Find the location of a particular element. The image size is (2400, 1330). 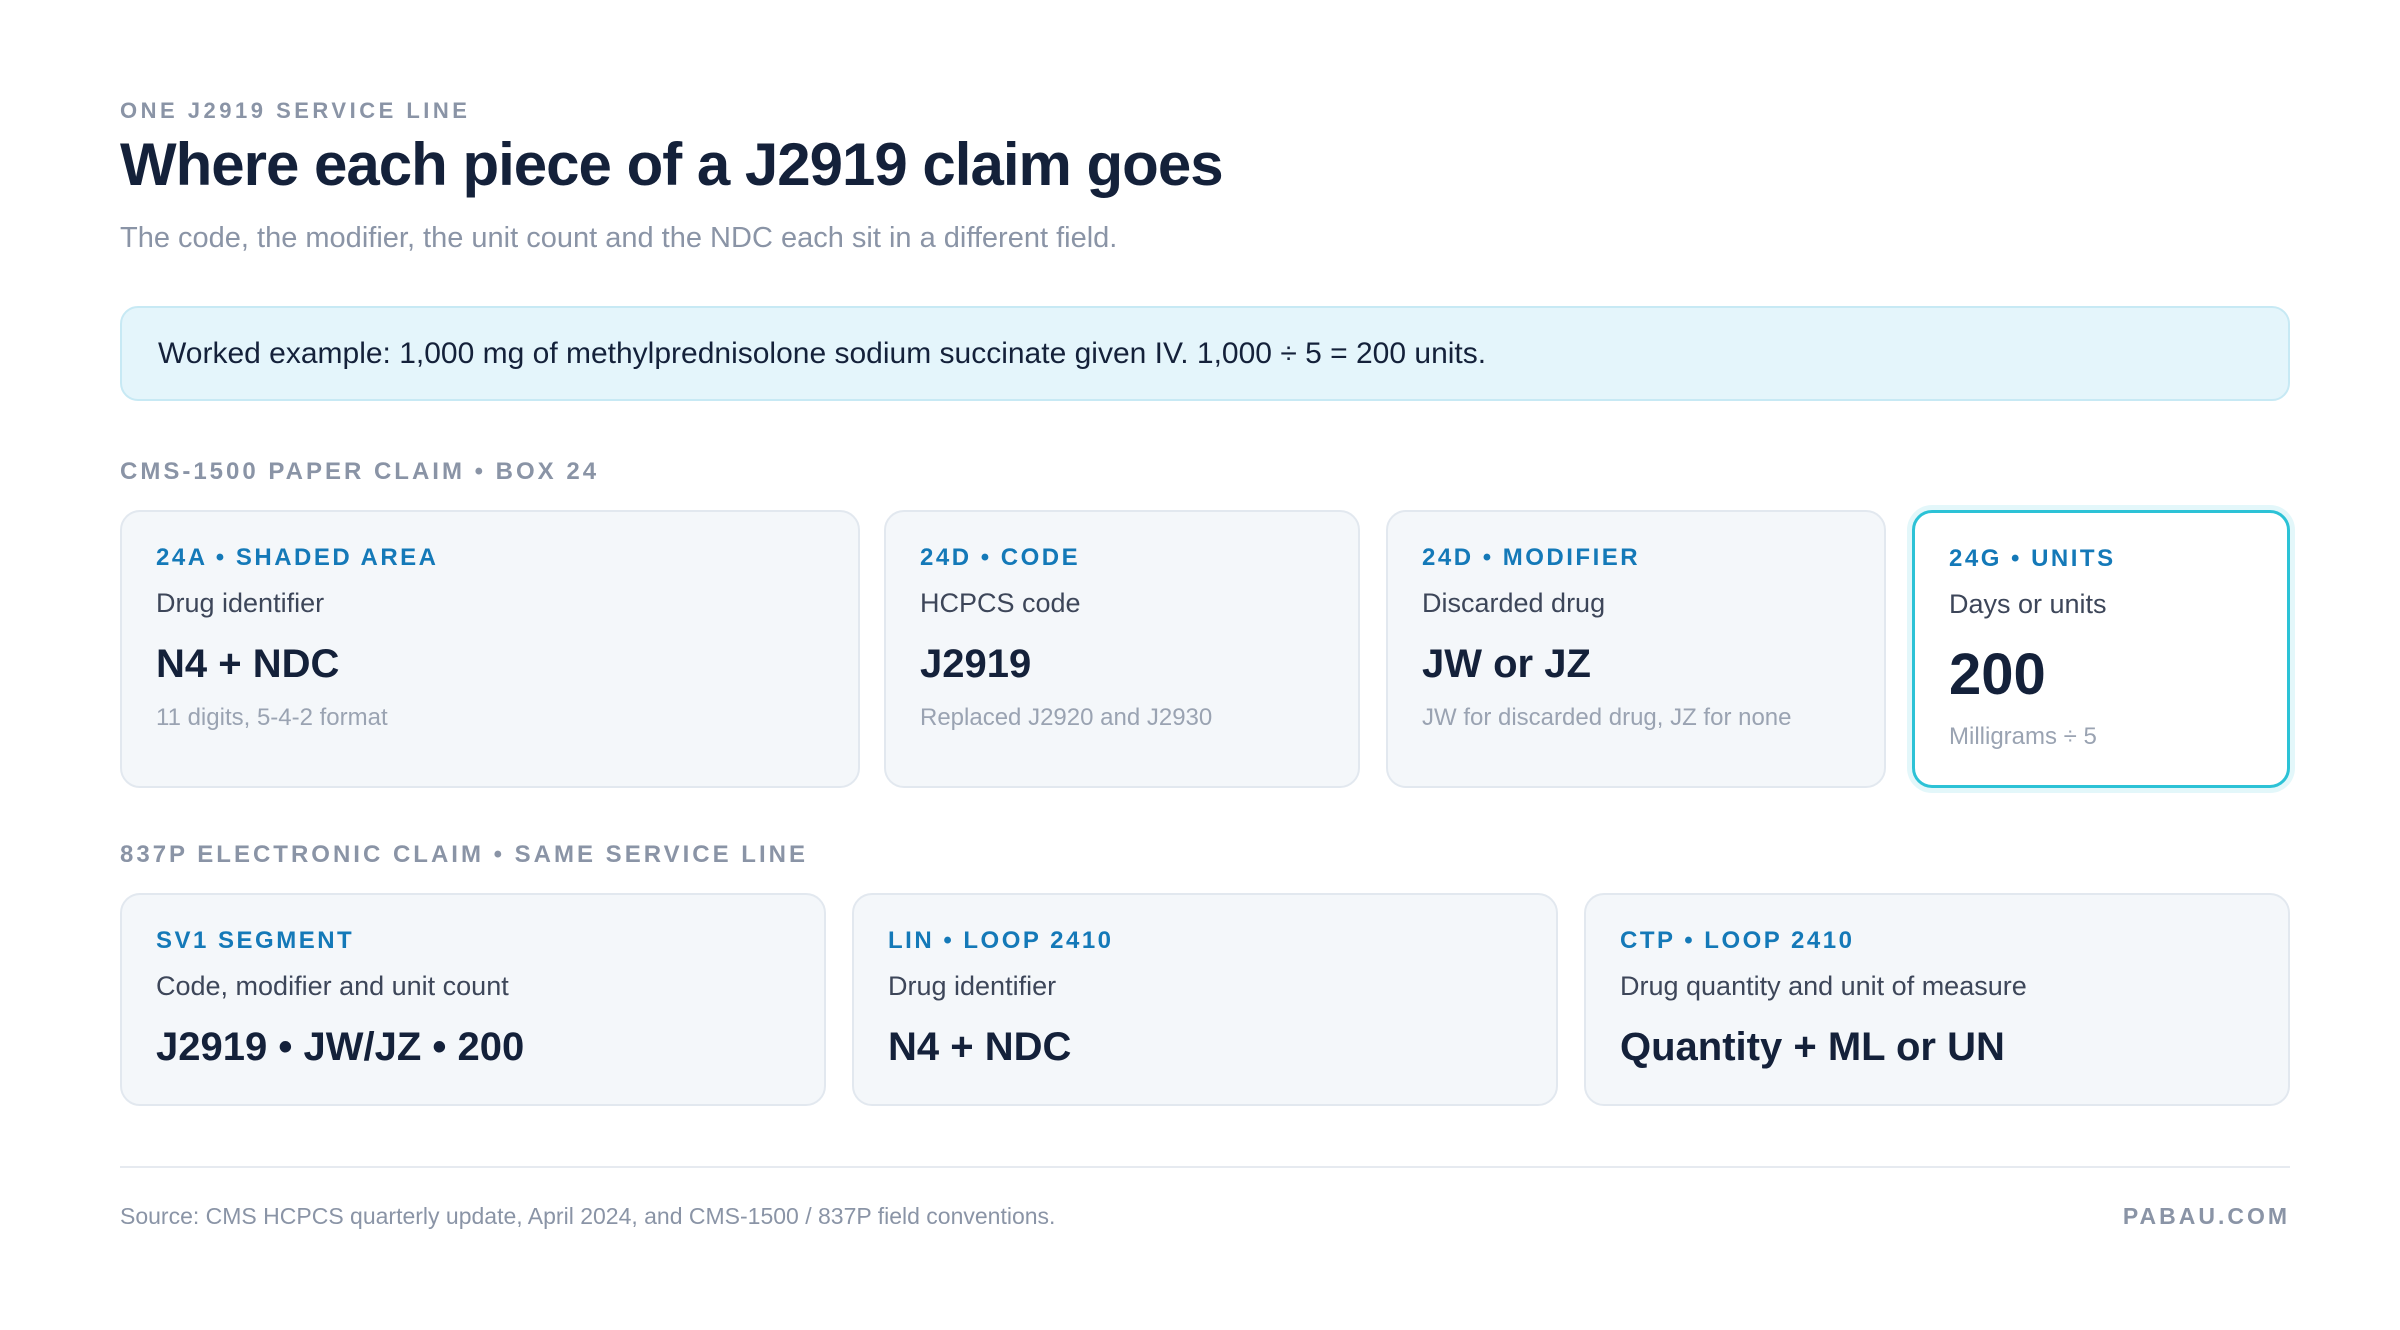

card-label: Discarded drug is located at coordinates (1514, 603).